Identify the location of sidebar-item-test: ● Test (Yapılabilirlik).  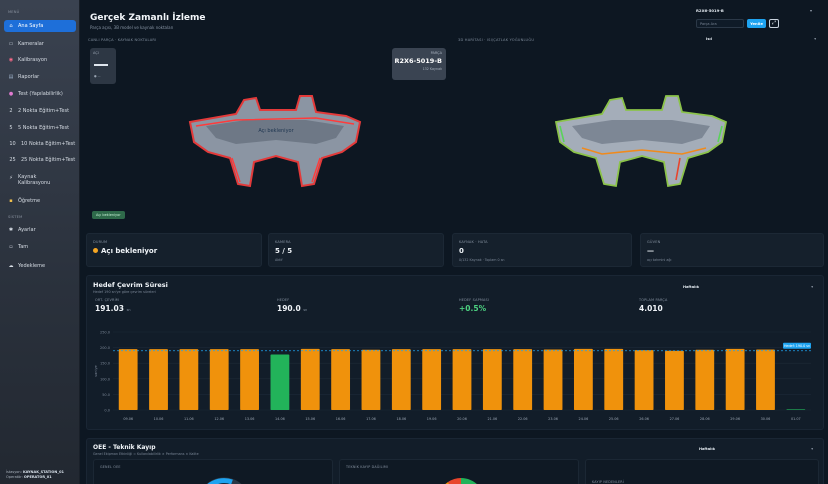
(40, 94).